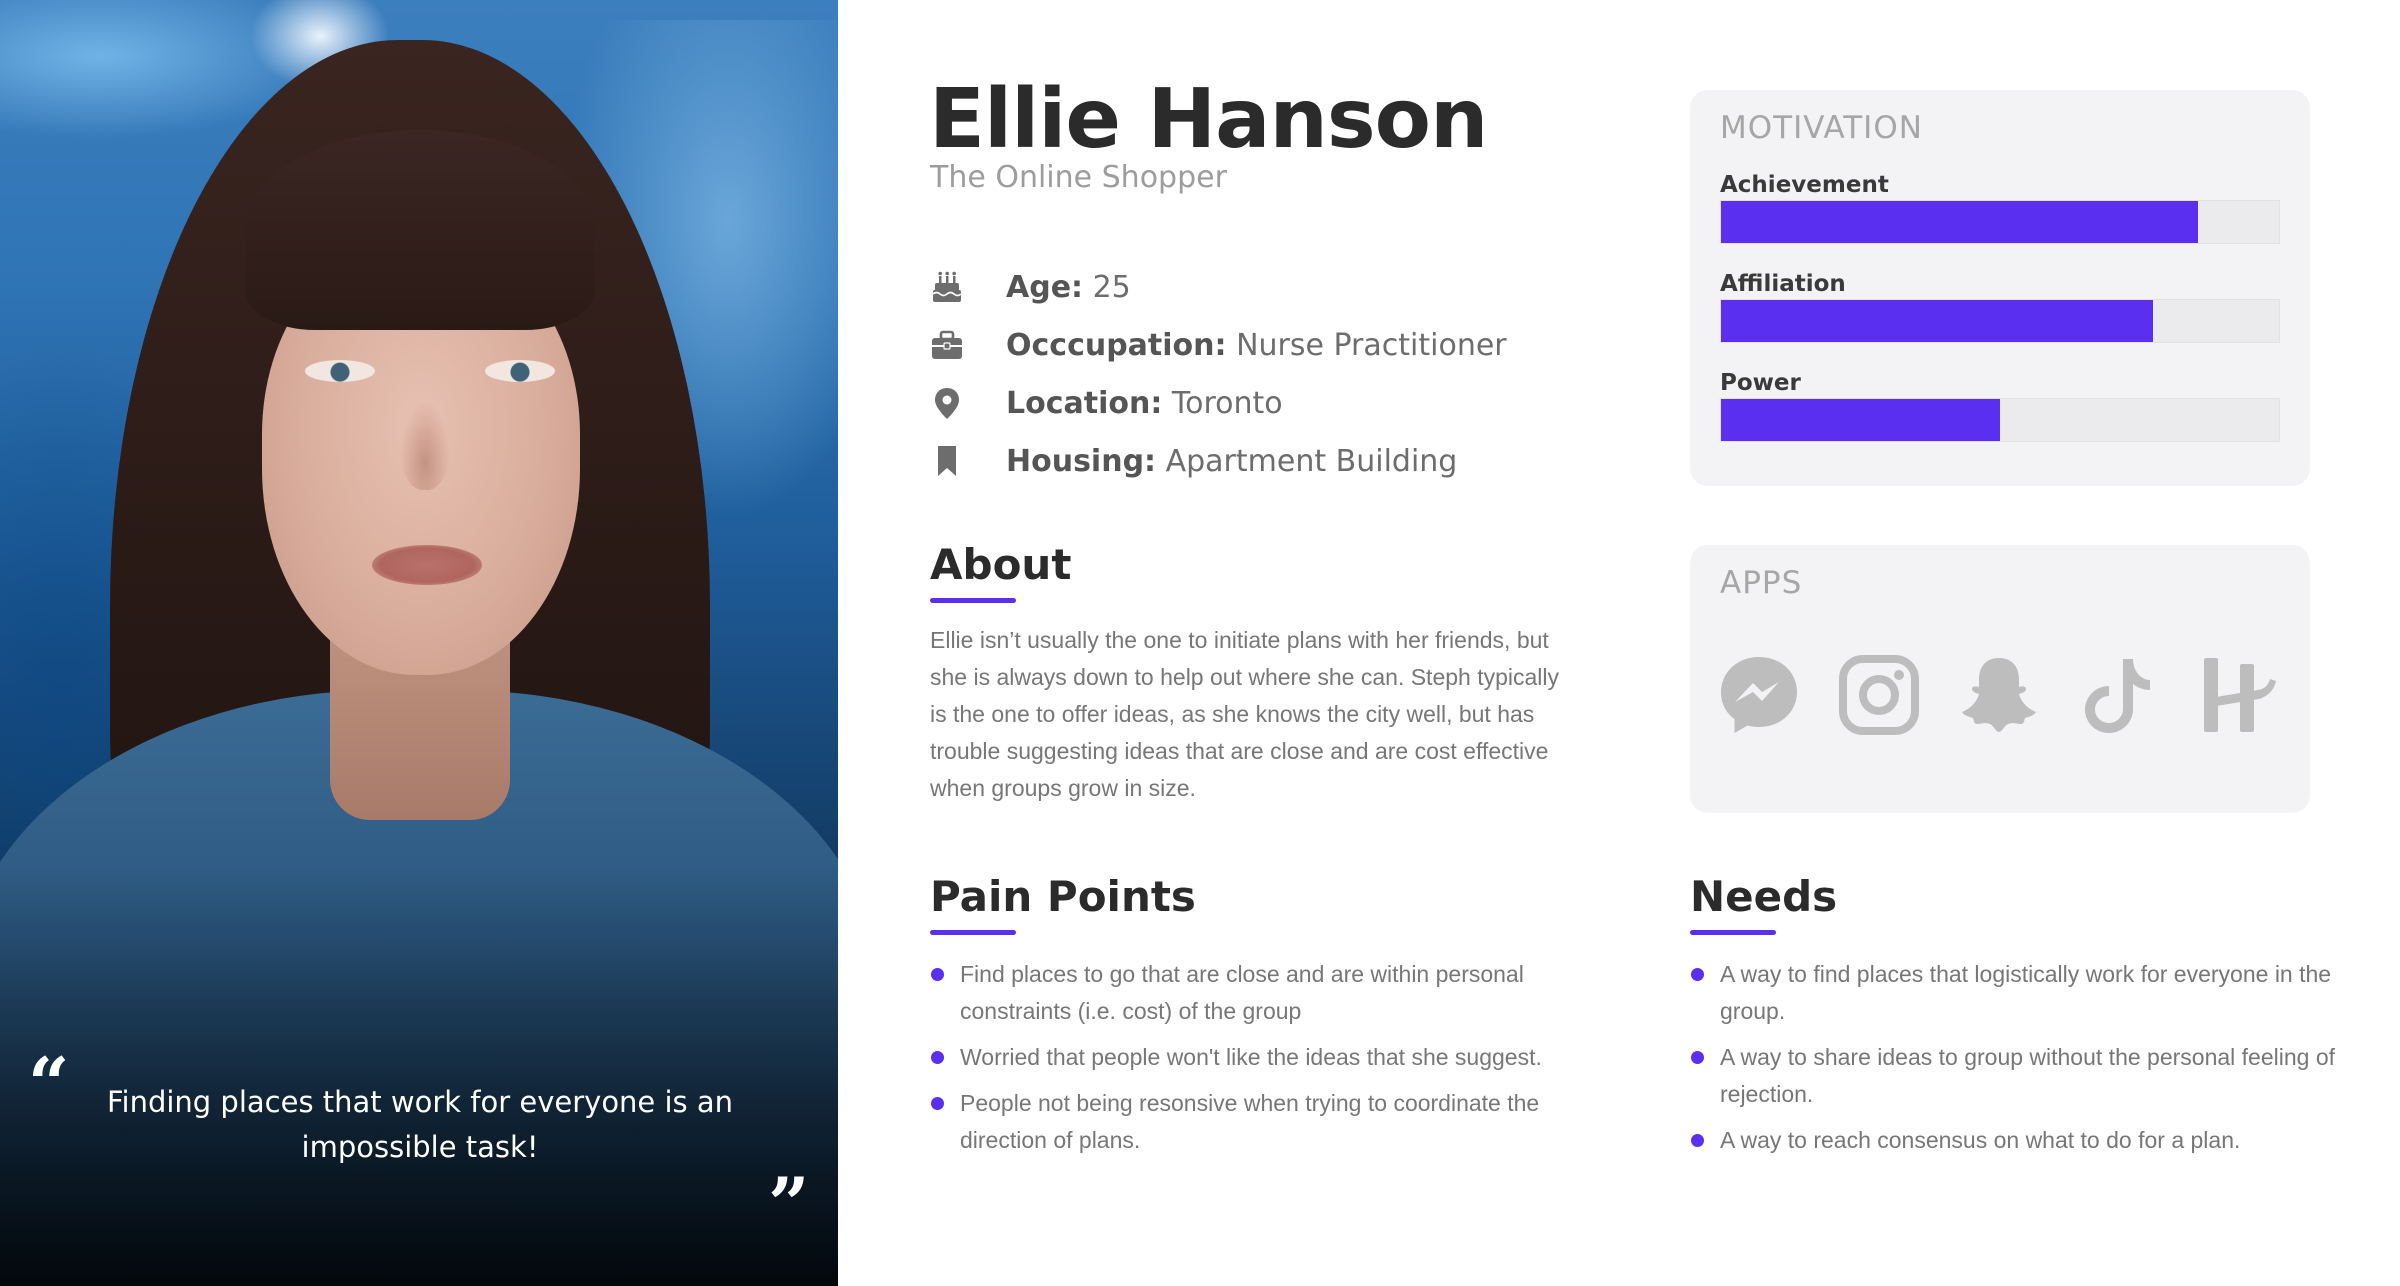 Image resolution: width=2400 pixels, height=1286 pixels. I want to click on snapchat-icon, so click(2018, 695).